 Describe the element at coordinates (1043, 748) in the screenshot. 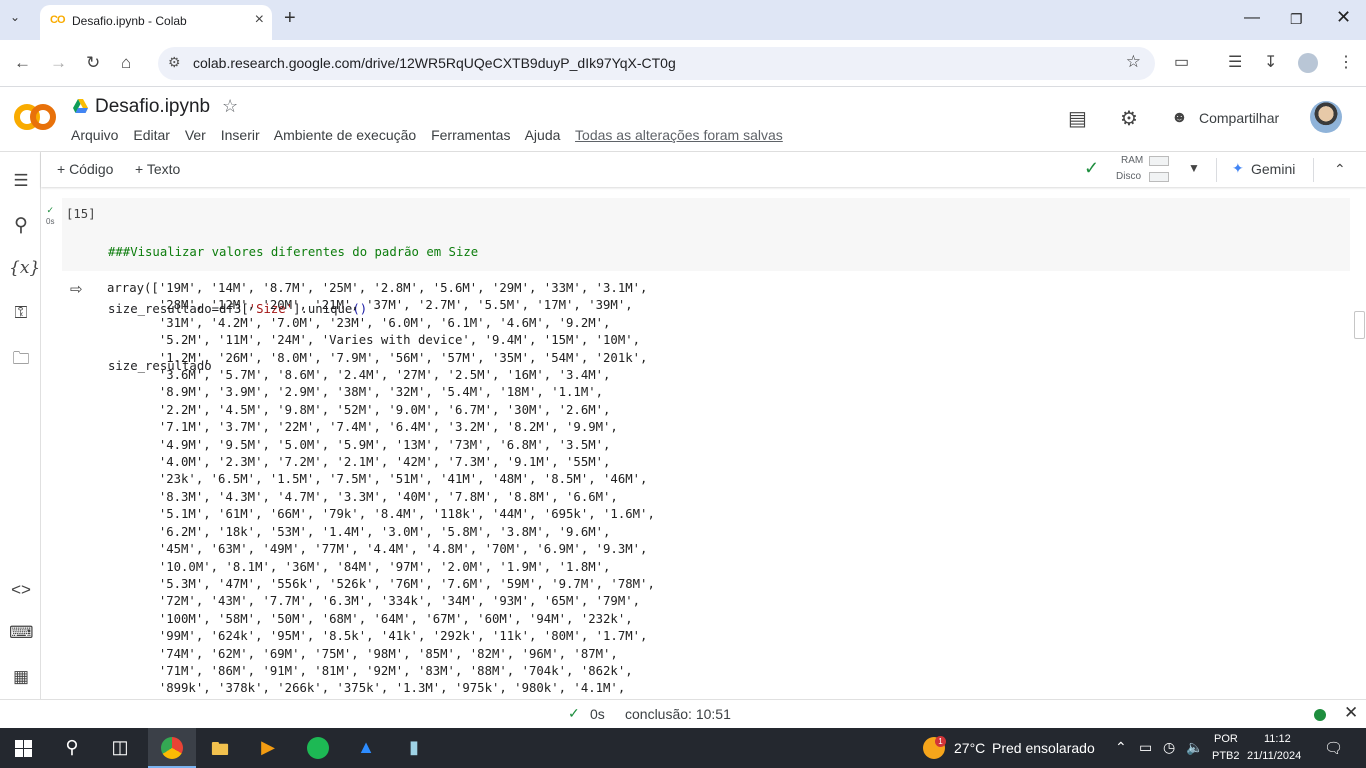

I see `weather-description: Pred ensolarado` at that location.